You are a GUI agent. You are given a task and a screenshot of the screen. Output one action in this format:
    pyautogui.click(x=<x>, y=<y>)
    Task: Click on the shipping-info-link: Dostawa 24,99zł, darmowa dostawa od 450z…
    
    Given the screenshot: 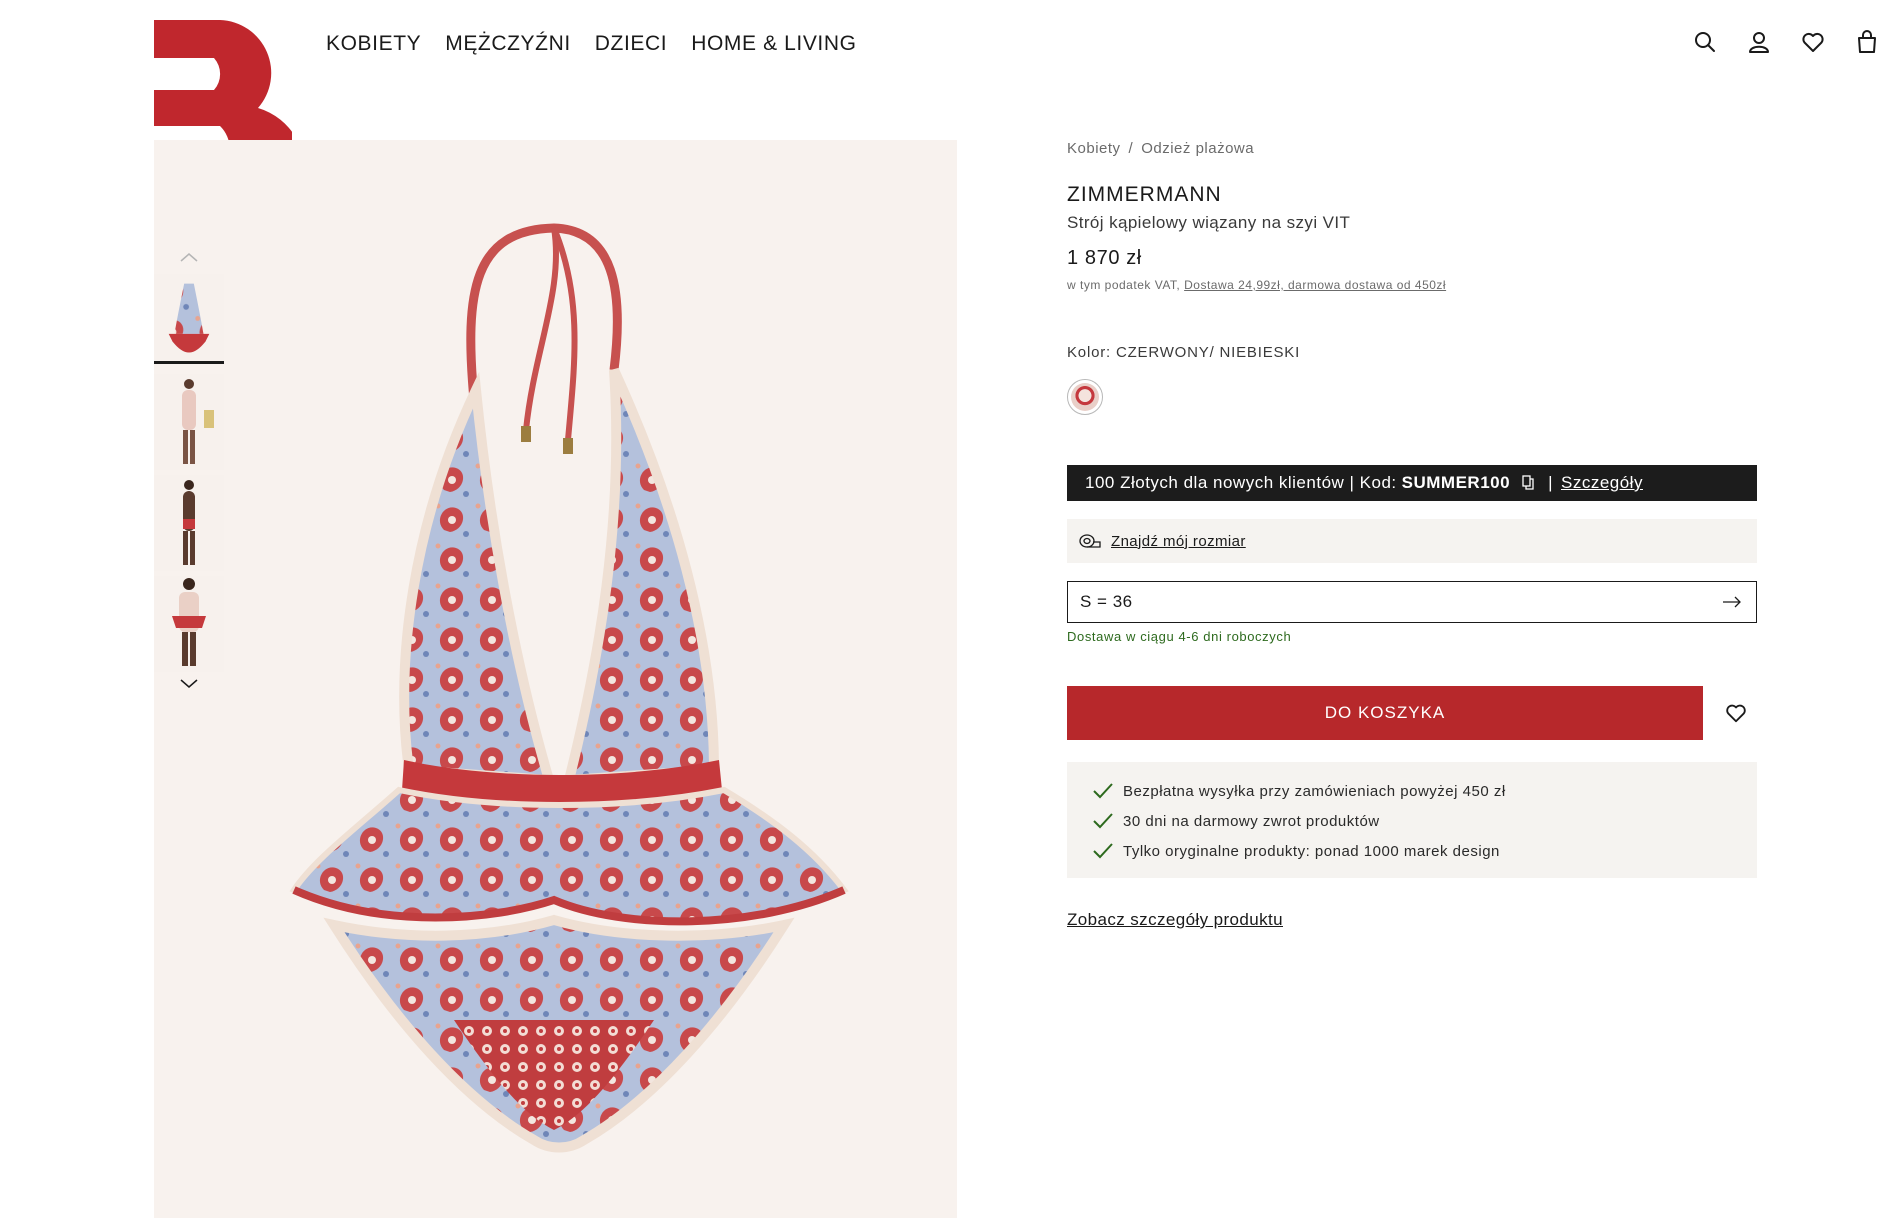 What is the action you would take?
    pyautogui.click(x=1315, y=285)
    